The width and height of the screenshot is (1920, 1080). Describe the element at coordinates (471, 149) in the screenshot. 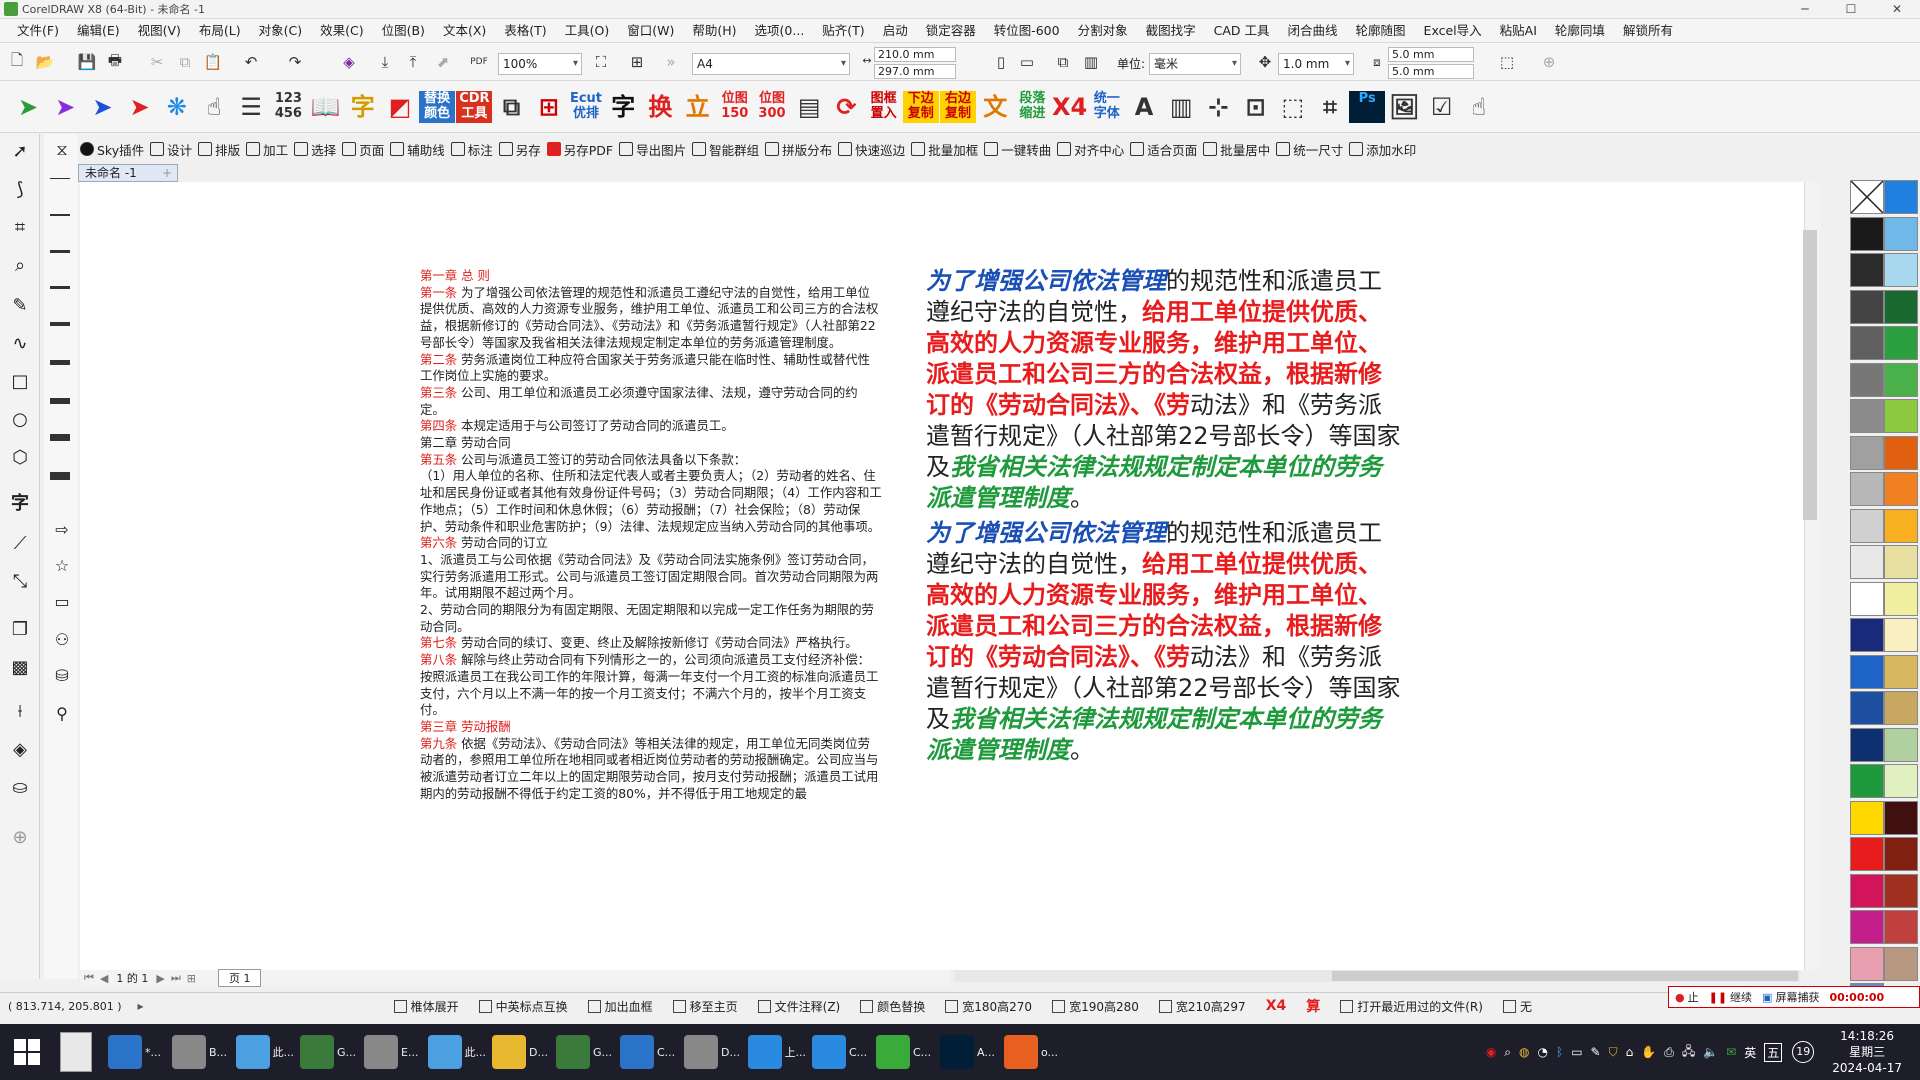

I see `plugin-button: 标注` at that location.